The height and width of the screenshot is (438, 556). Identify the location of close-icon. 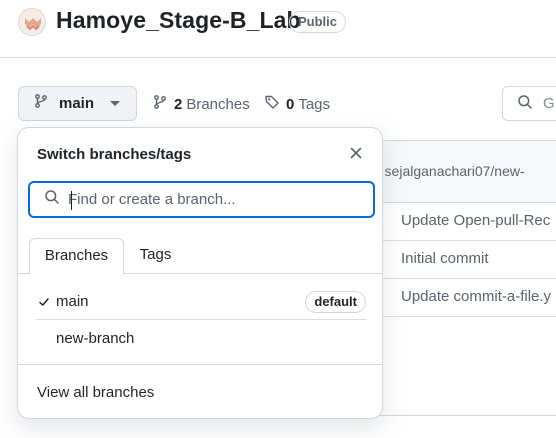
(356, 155).